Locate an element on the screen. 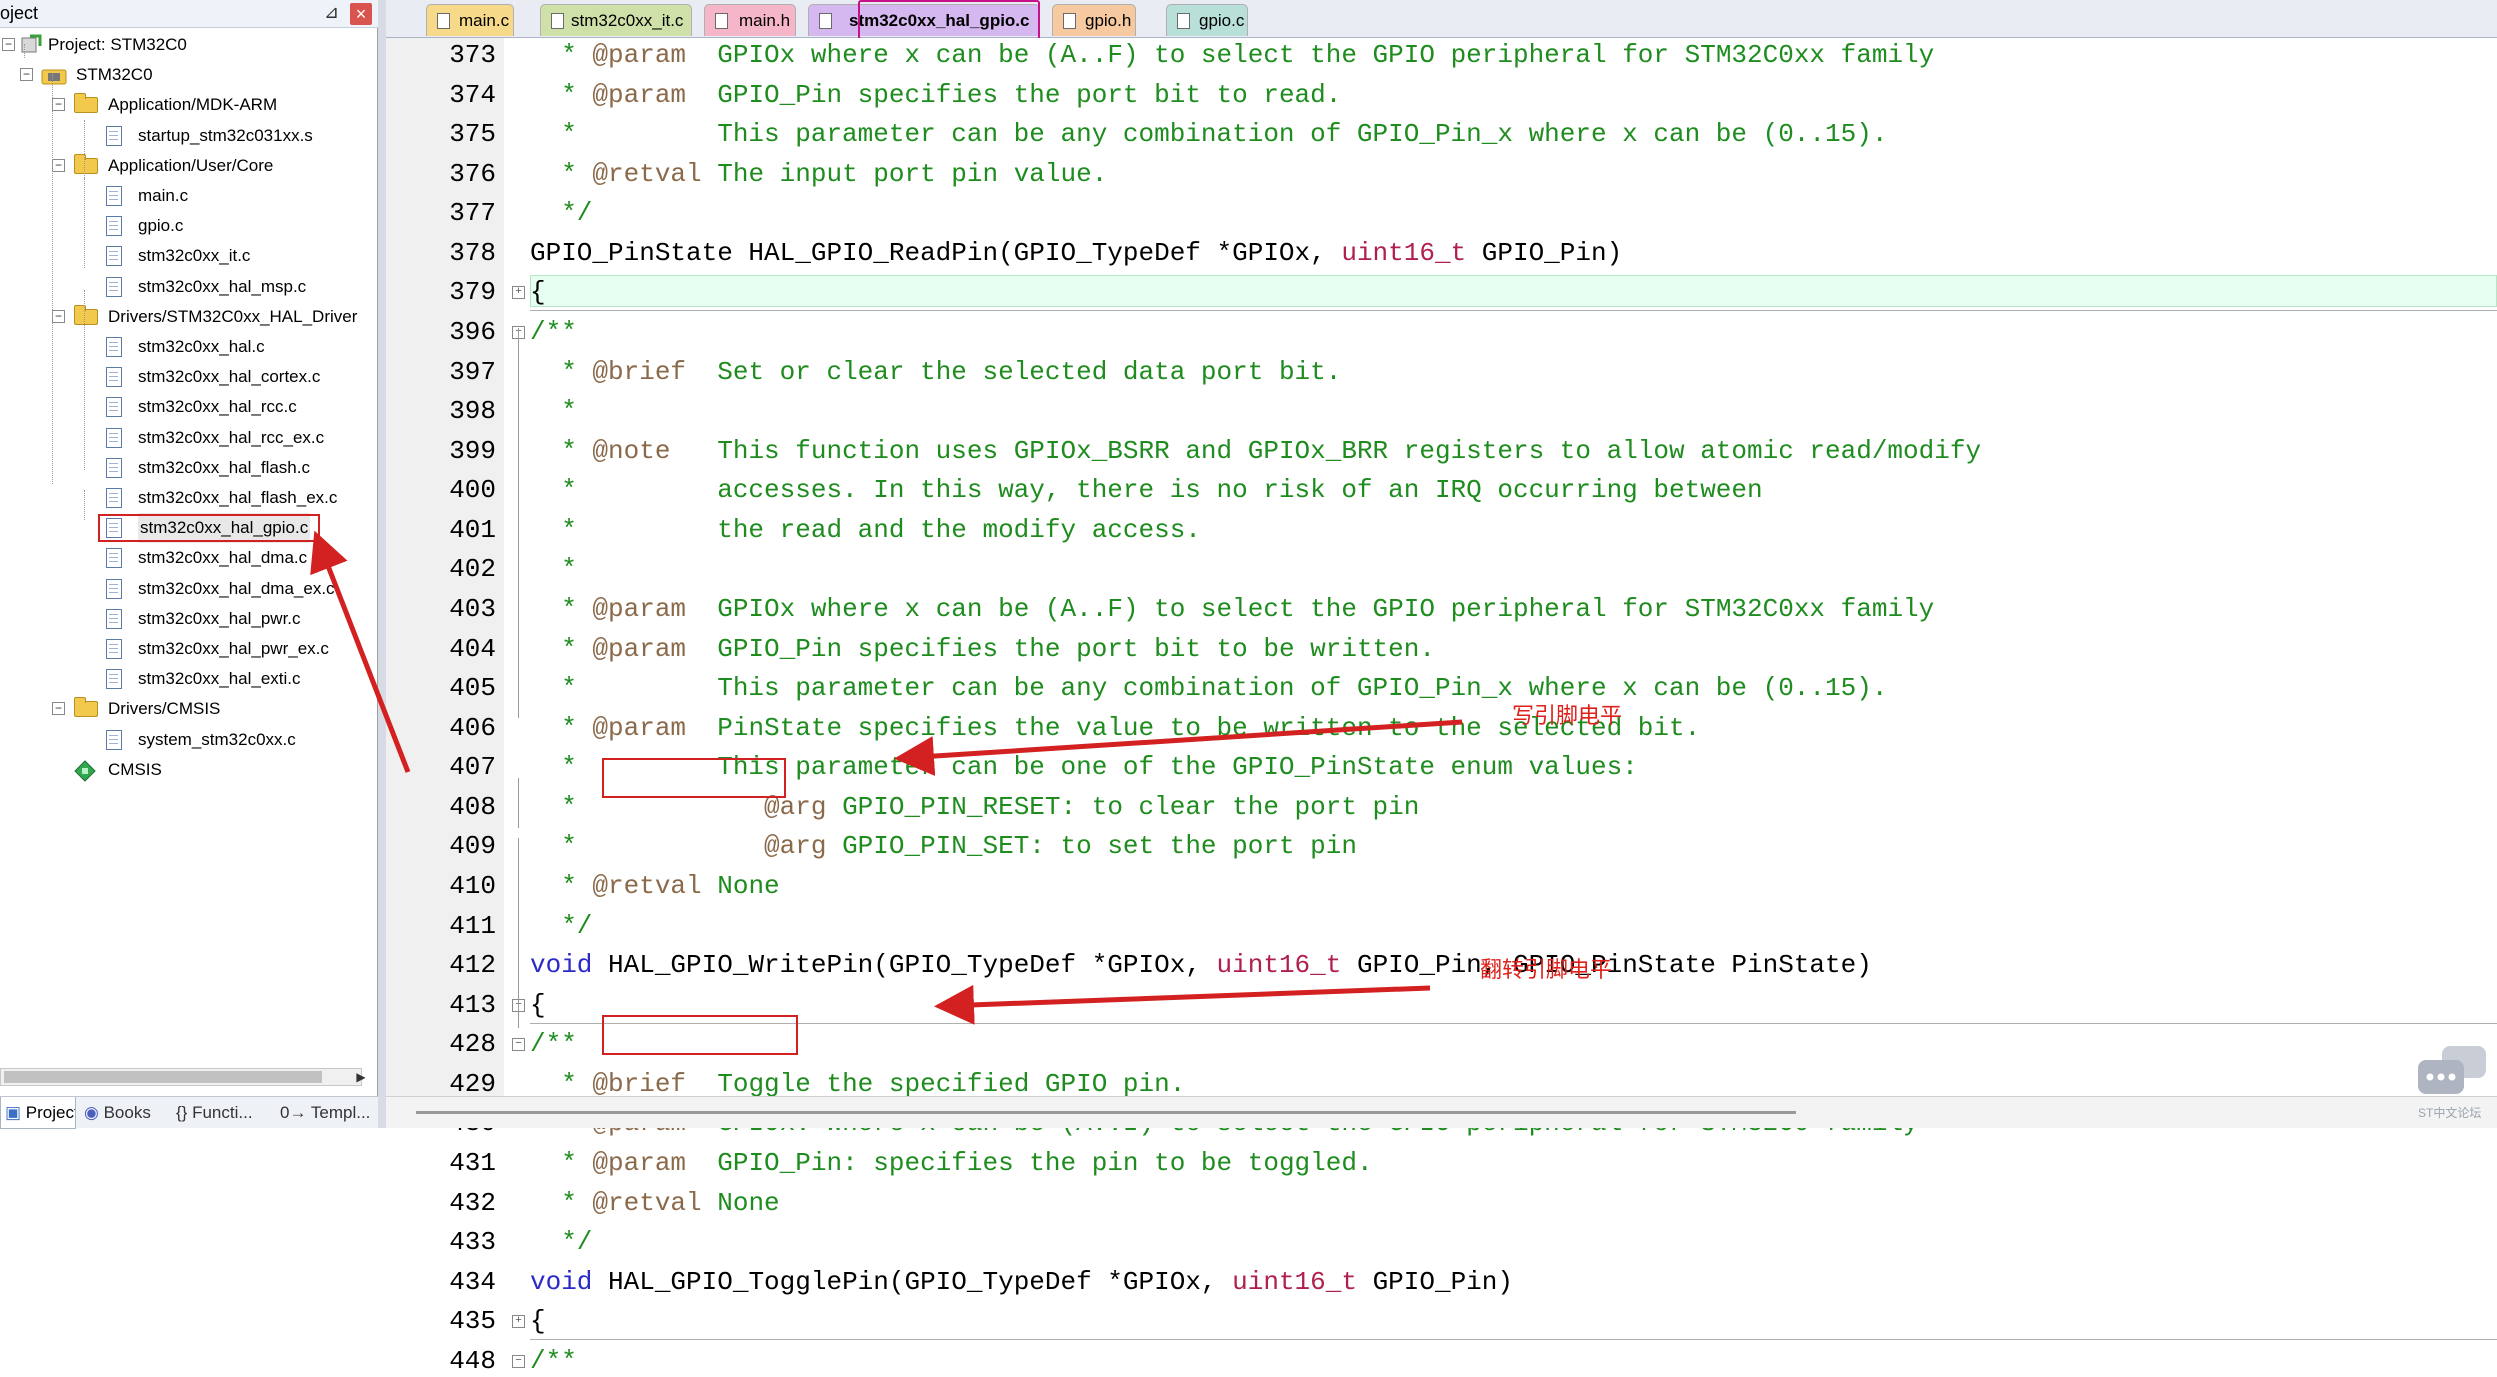 This screenshot has width=2497, height=1377. tree-file-item: gpio.c is located at coordinates (189, 226).